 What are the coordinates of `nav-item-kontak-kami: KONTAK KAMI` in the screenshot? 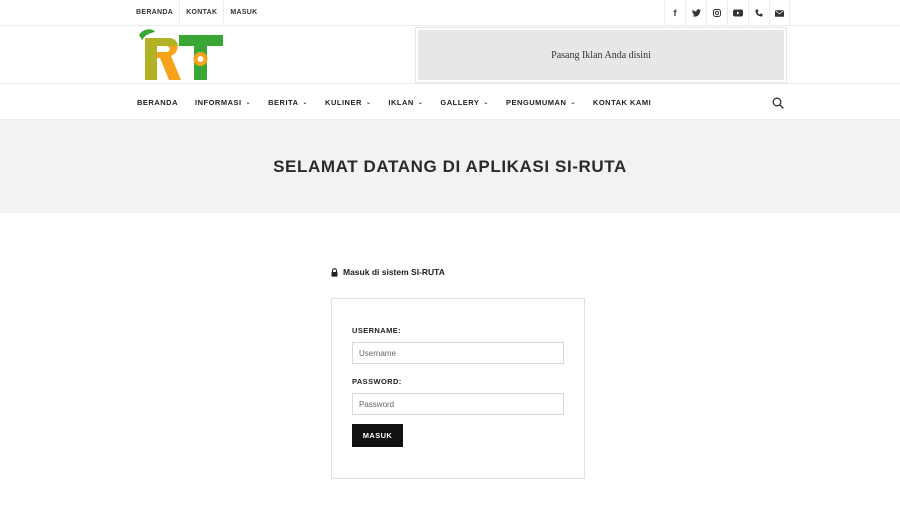 It's located at (622, 102).